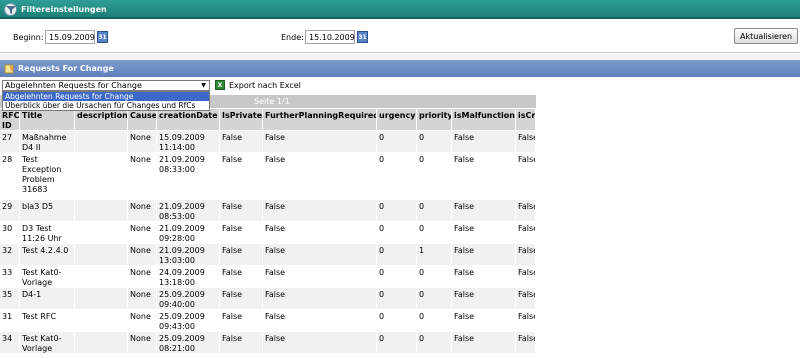  I want to click on chevron-down-icon: ▼, so click(203, 86).